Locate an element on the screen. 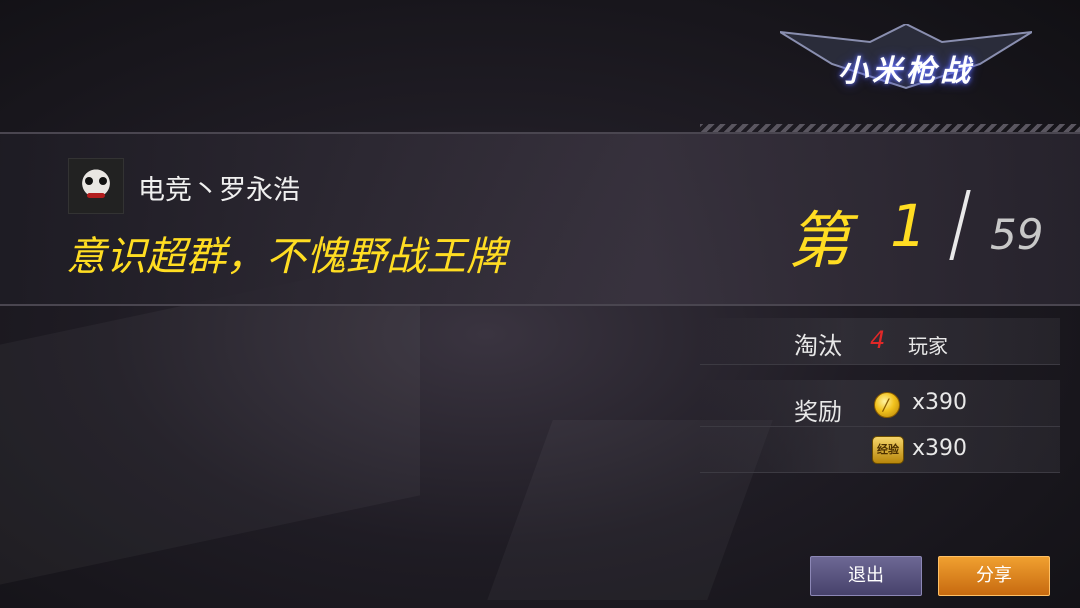 This screenshot has height=608, width=1080. avatar is located at coordinates (96, 186).